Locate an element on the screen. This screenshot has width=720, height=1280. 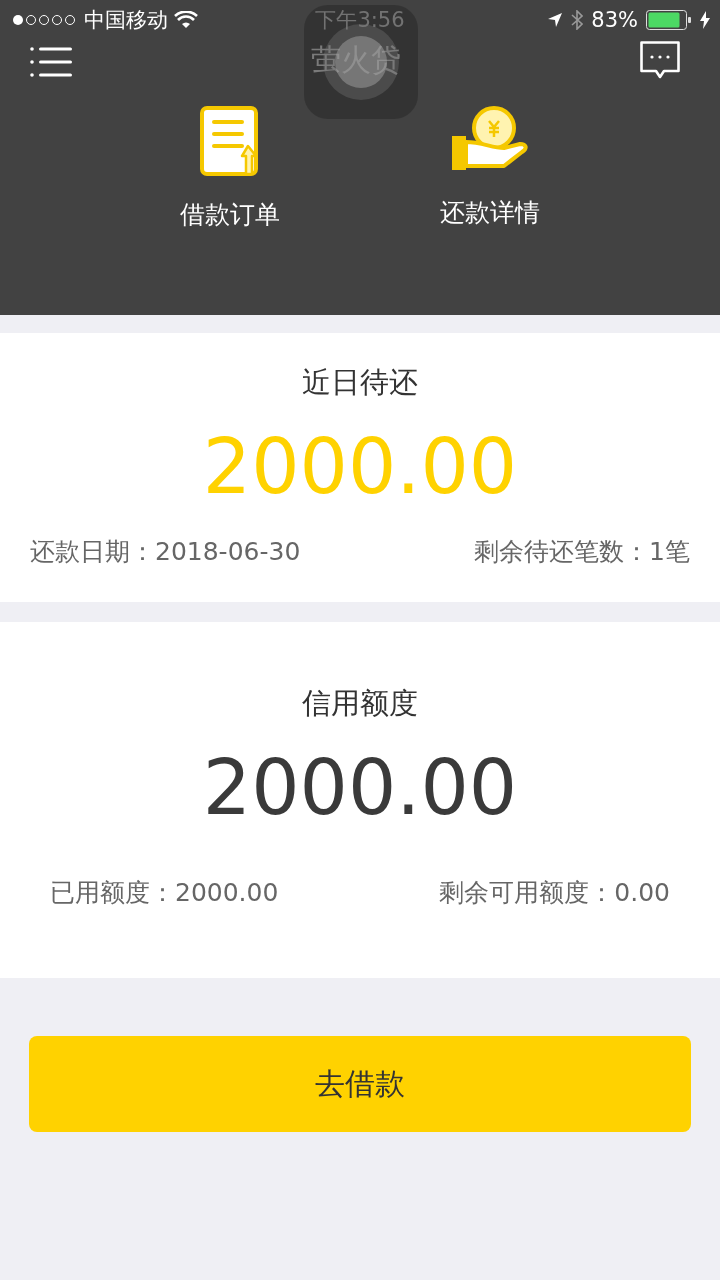
message-icon is located at coordinates (660, 60).